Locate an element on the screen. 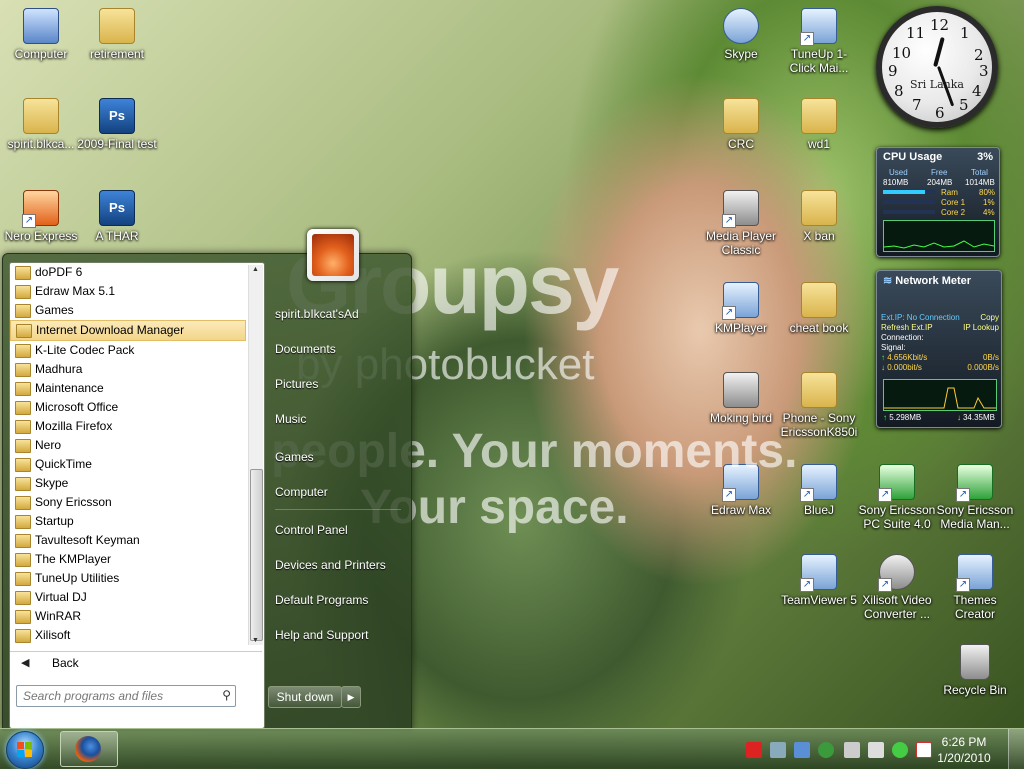 This screenshot has width=1024, height=769. user-picture is located at coordinates (333, 255).